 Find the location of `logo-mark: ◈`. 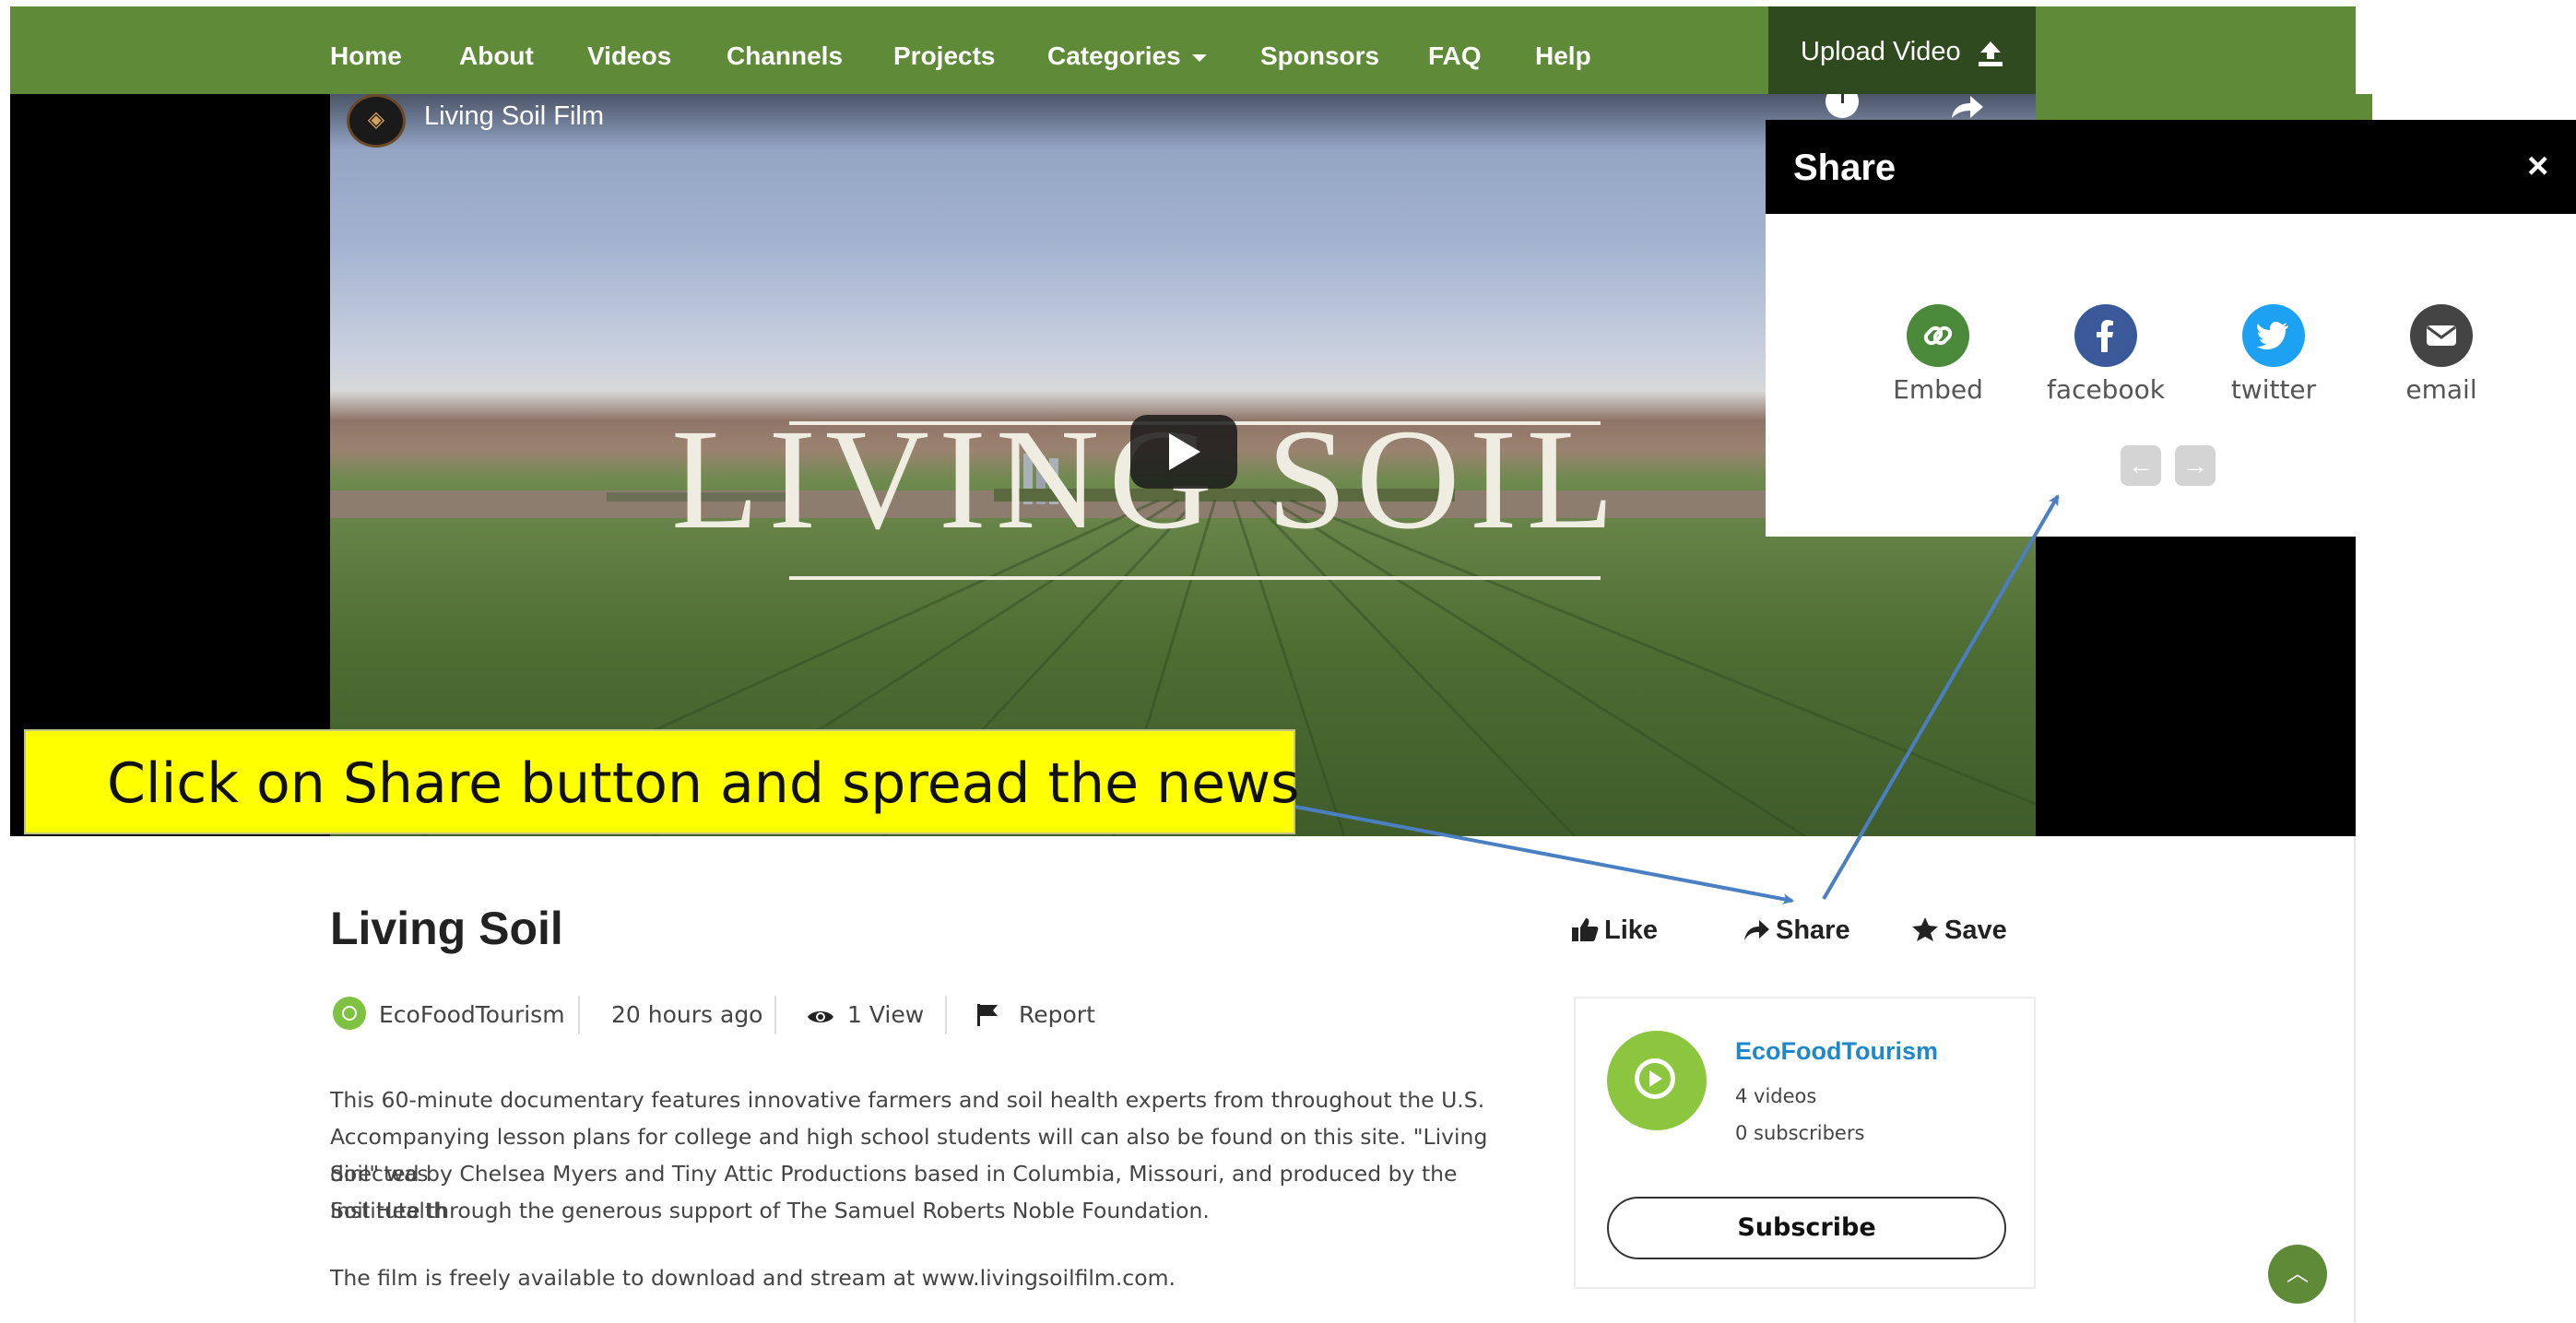

logo-mark: ◈ is located at coordinates (376, 120).